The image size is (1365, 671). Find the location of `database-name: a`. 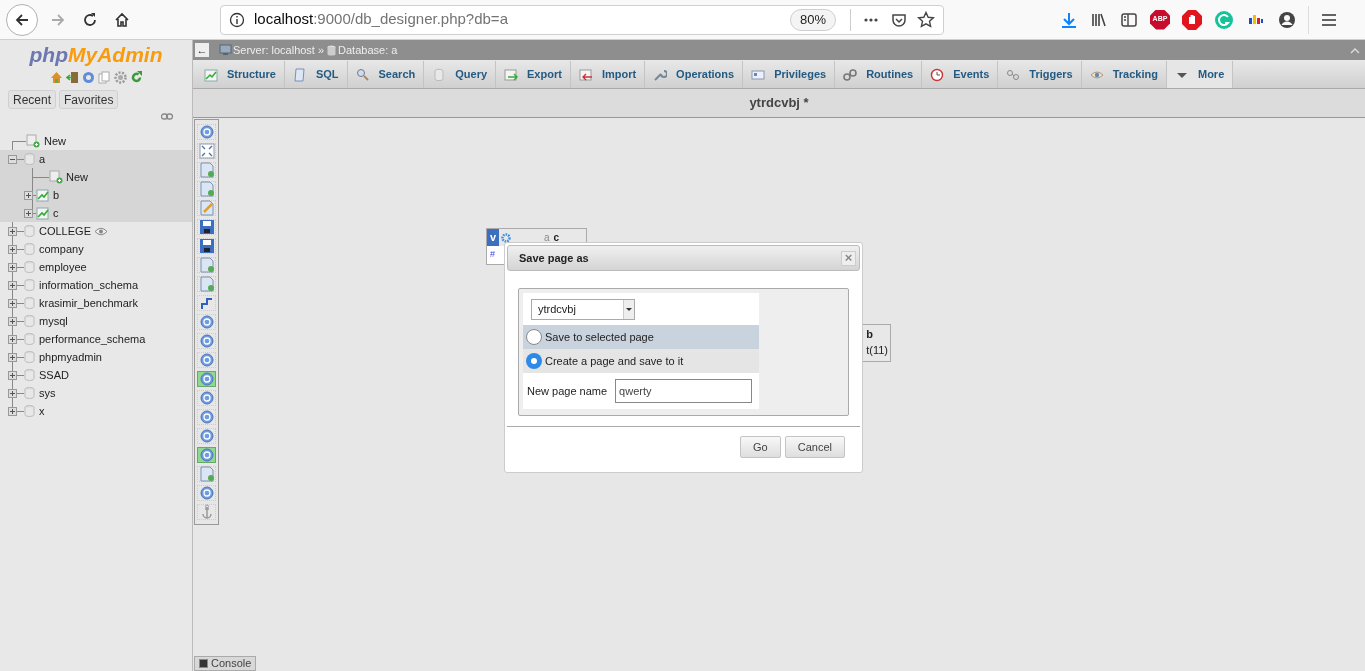

database-name: a is located at coordinates (547, 238).